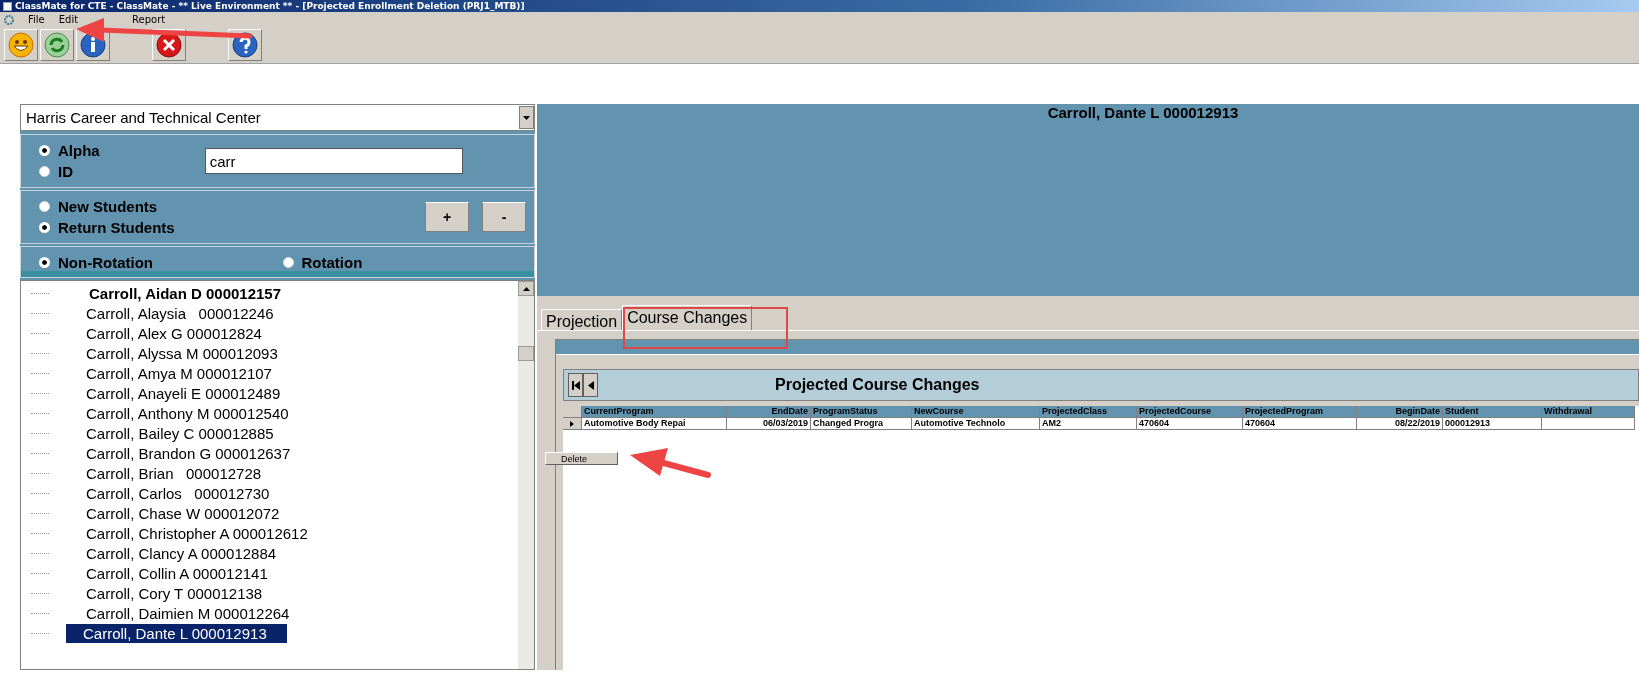  Describe the element at coordinates (1143, 113) in the screenshot. I see `student-name: Carroll, Dante L 000012913` at that location.